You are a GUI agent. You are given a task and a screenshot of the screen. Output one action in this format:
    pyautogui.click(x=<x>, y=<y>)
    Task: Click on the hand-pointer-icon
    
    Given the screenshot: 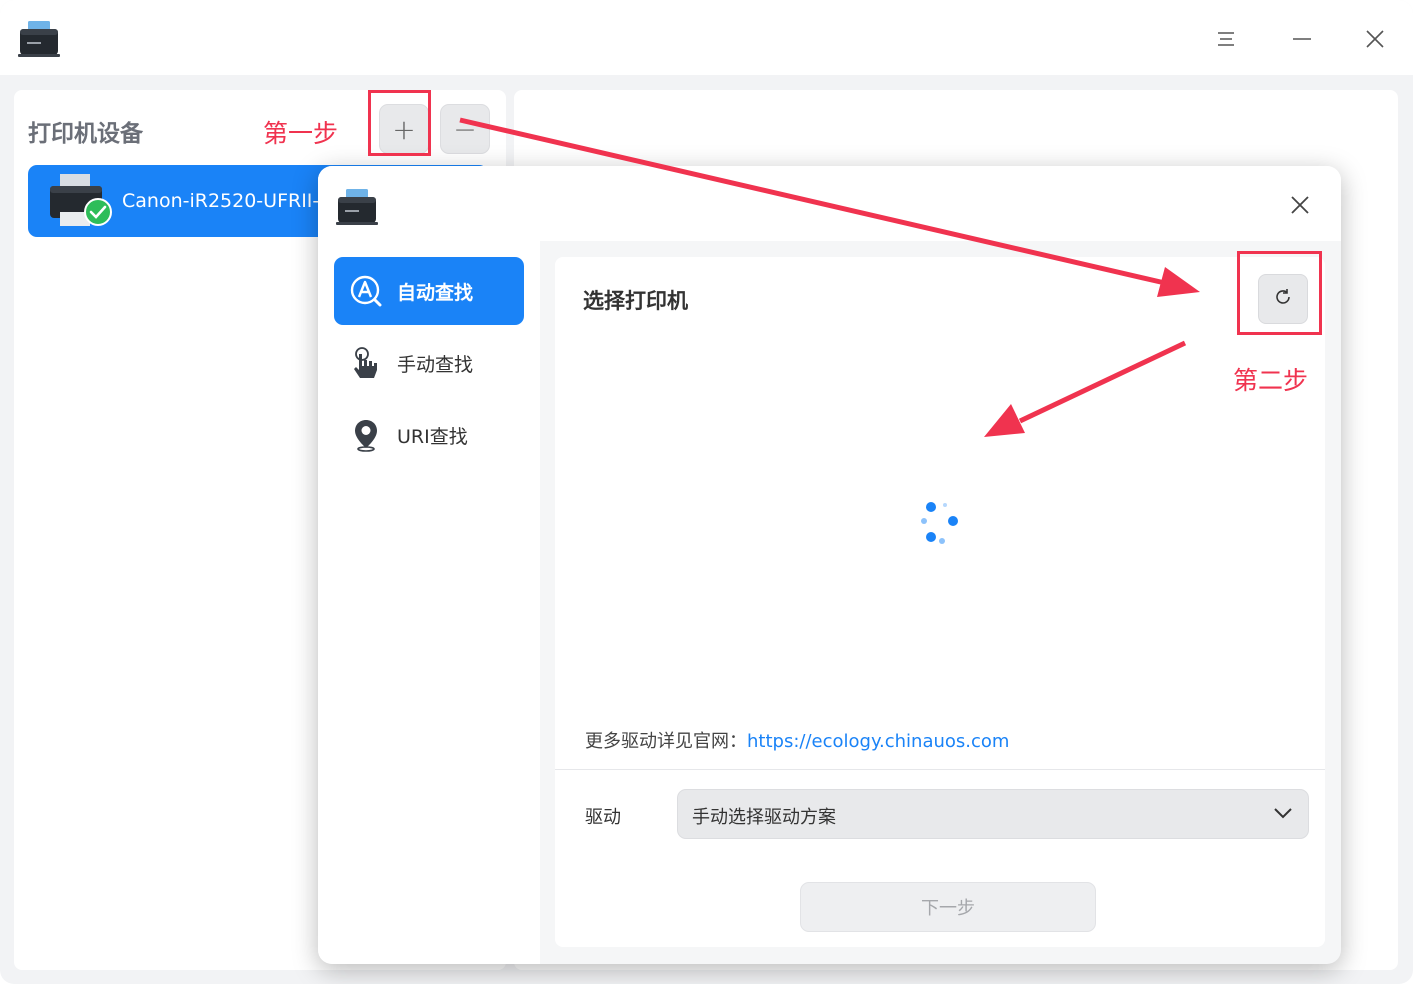 What is the action you would take?
    pyautogui.click(x=366, y=363)
    